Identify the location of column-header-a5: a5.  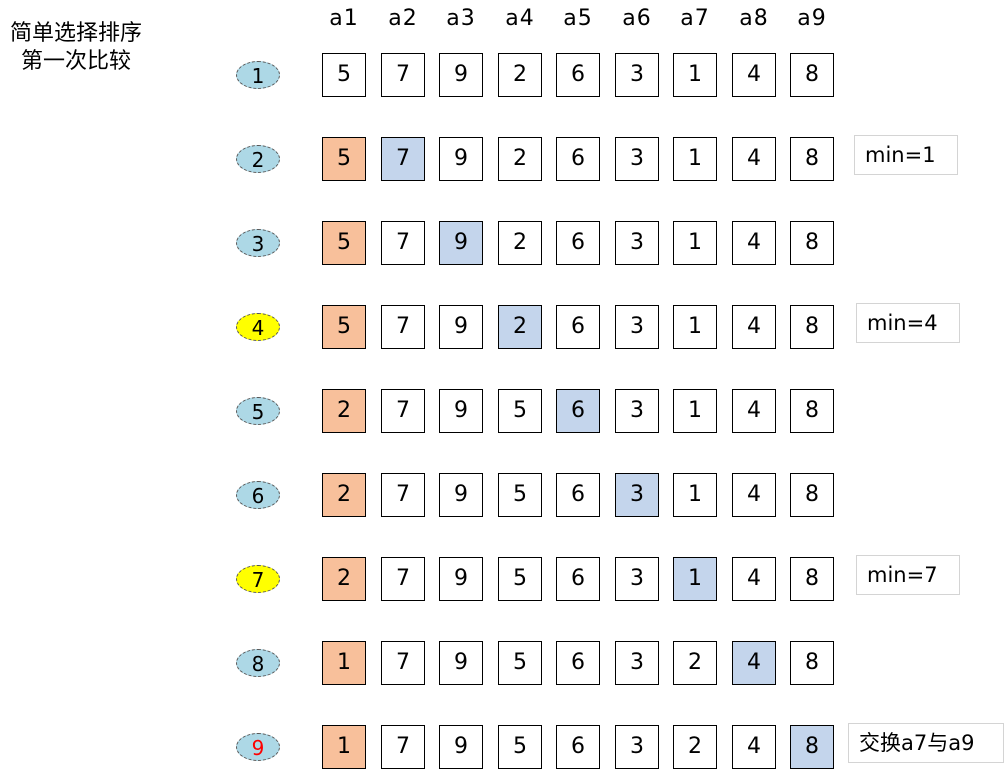
(578, 18).